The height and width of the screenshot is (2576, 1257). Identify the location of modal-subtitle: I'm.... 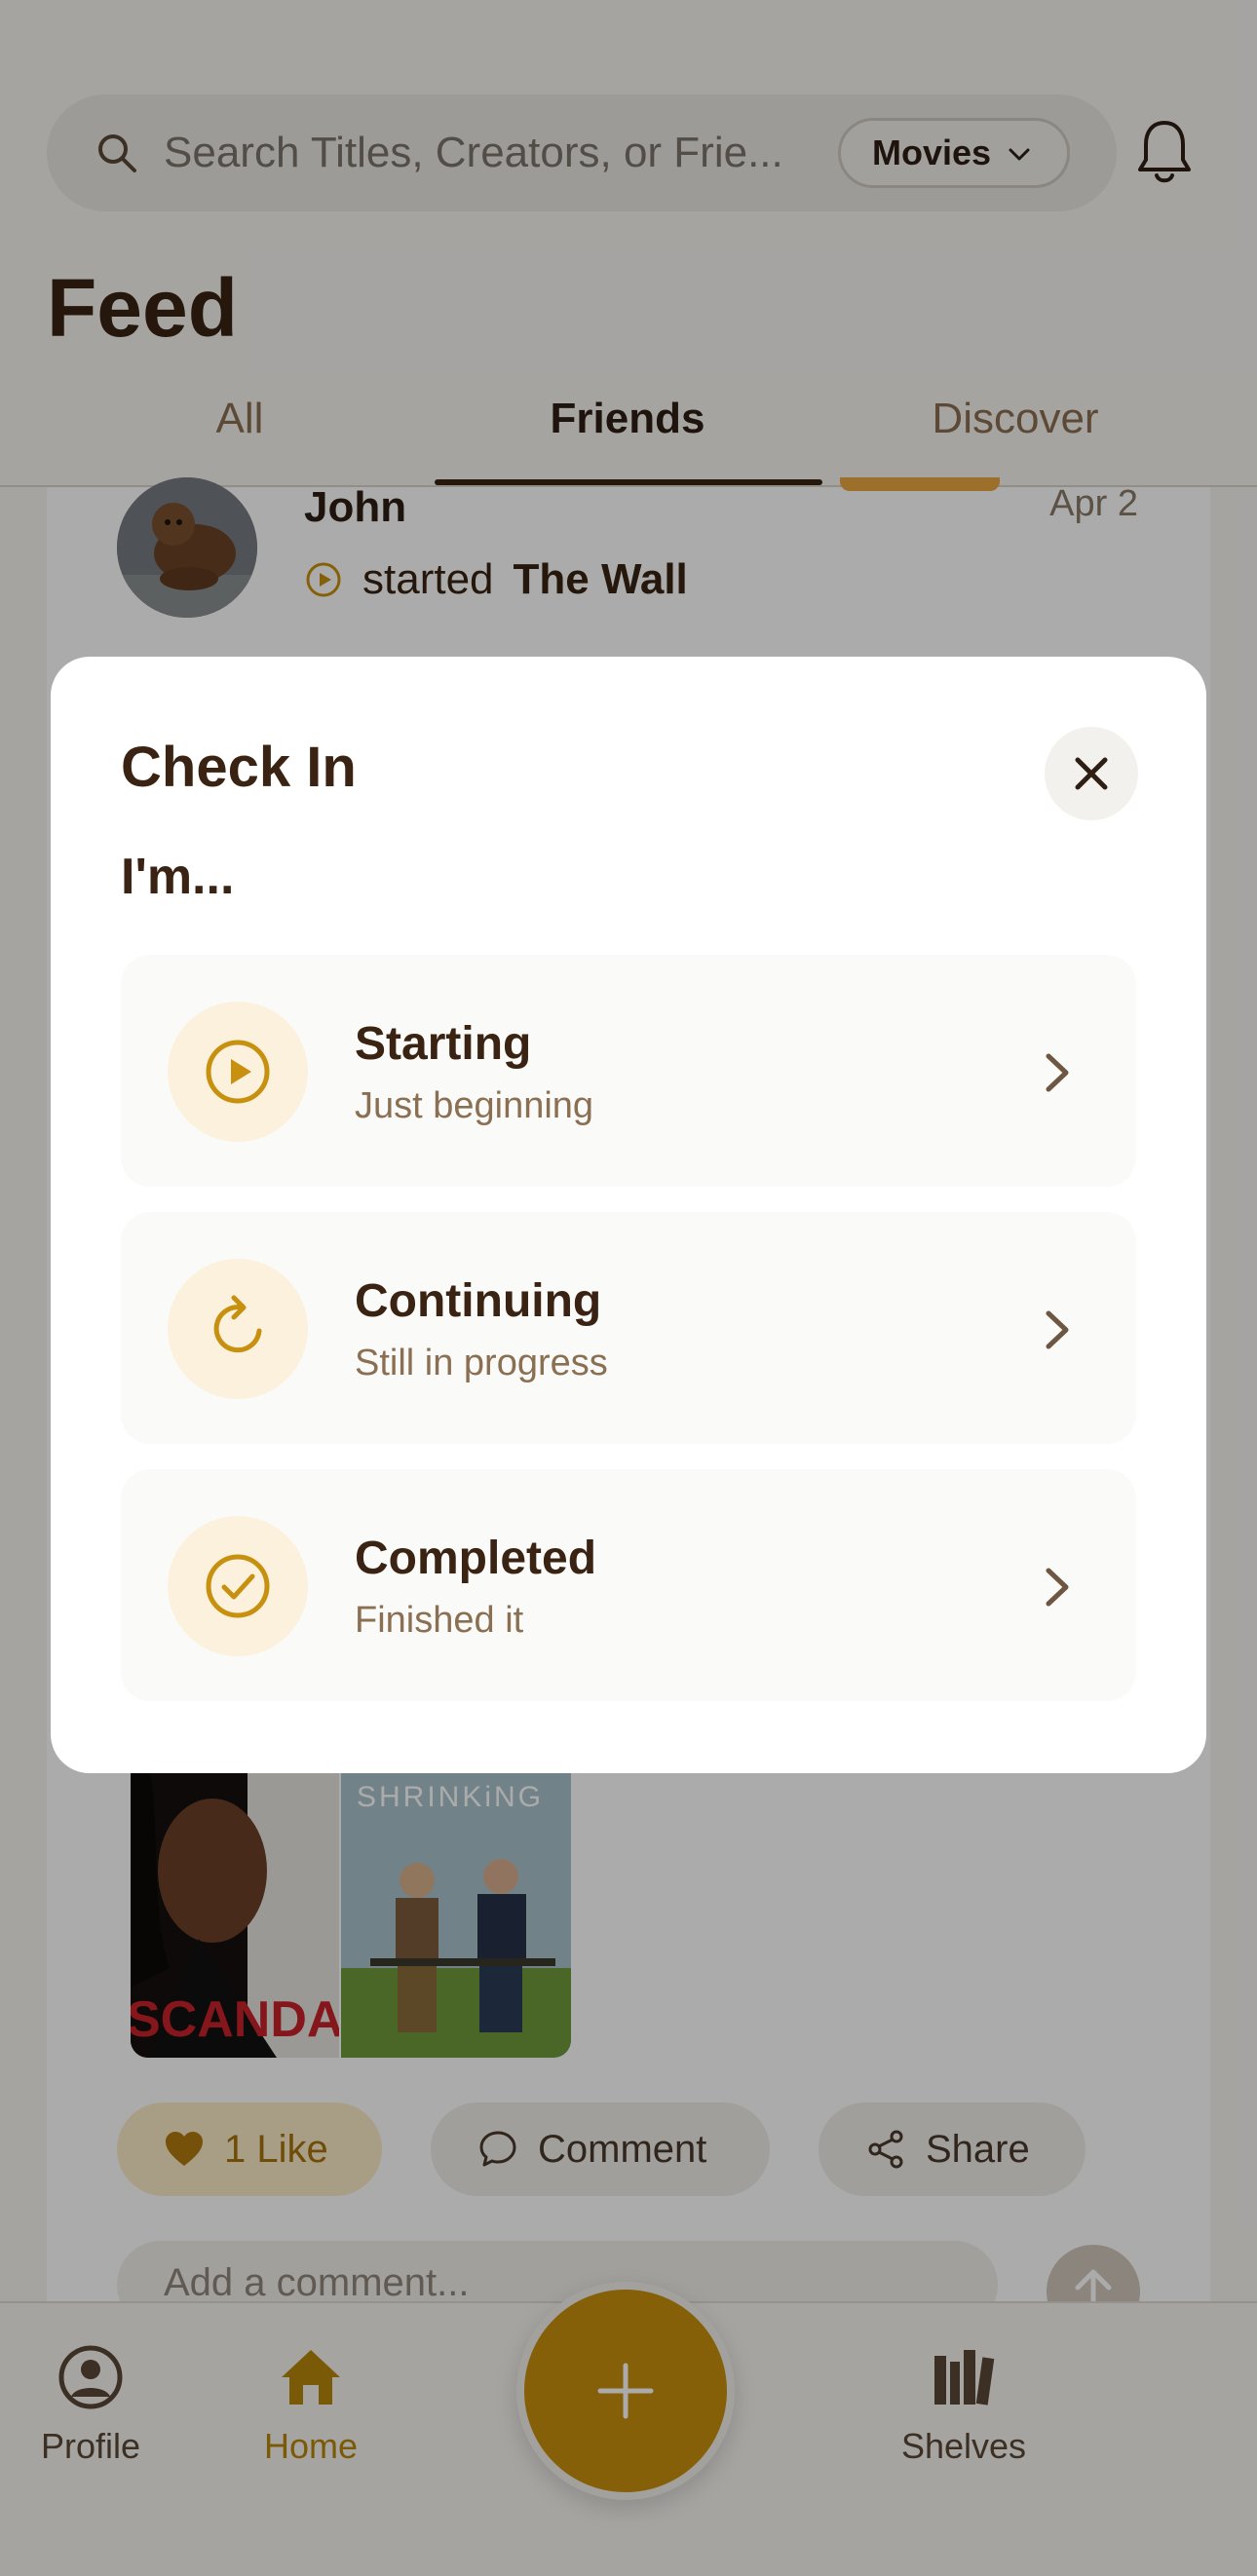
(178, 877).